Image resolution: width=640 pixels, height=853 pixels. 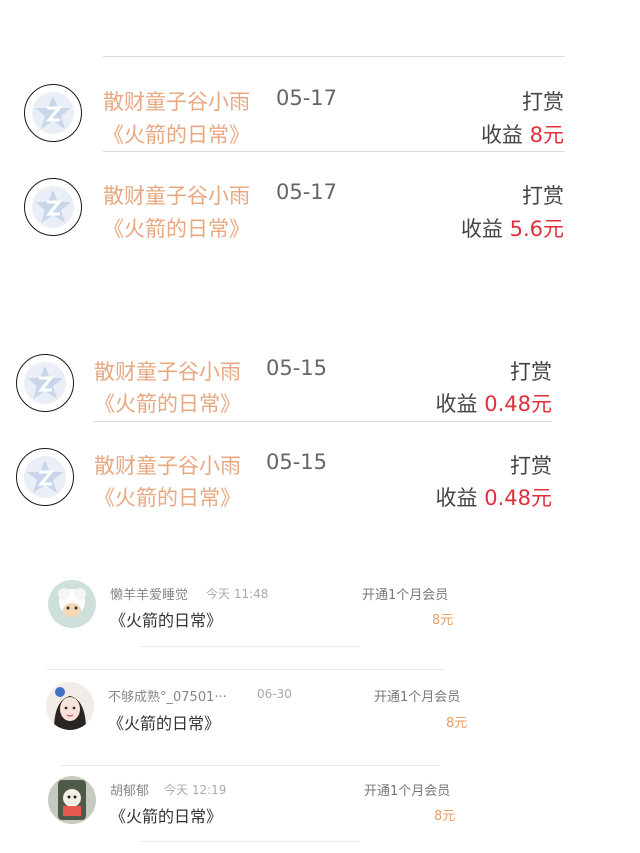 I want to click on sheep-avatar, so click(x=72, y=604).